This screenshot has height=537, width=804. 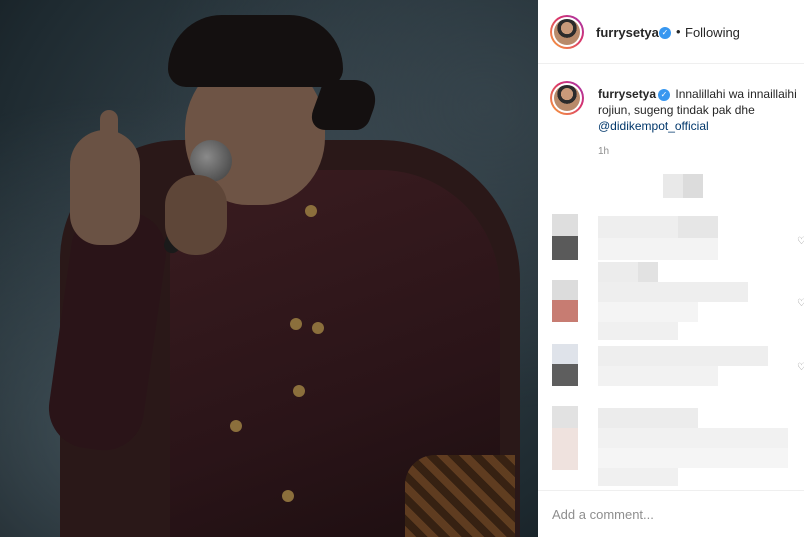 What do you see at coordinates (460, 496) in the screenshot?
I see `photo-batik-cloth` at bounding box center [460, 496].